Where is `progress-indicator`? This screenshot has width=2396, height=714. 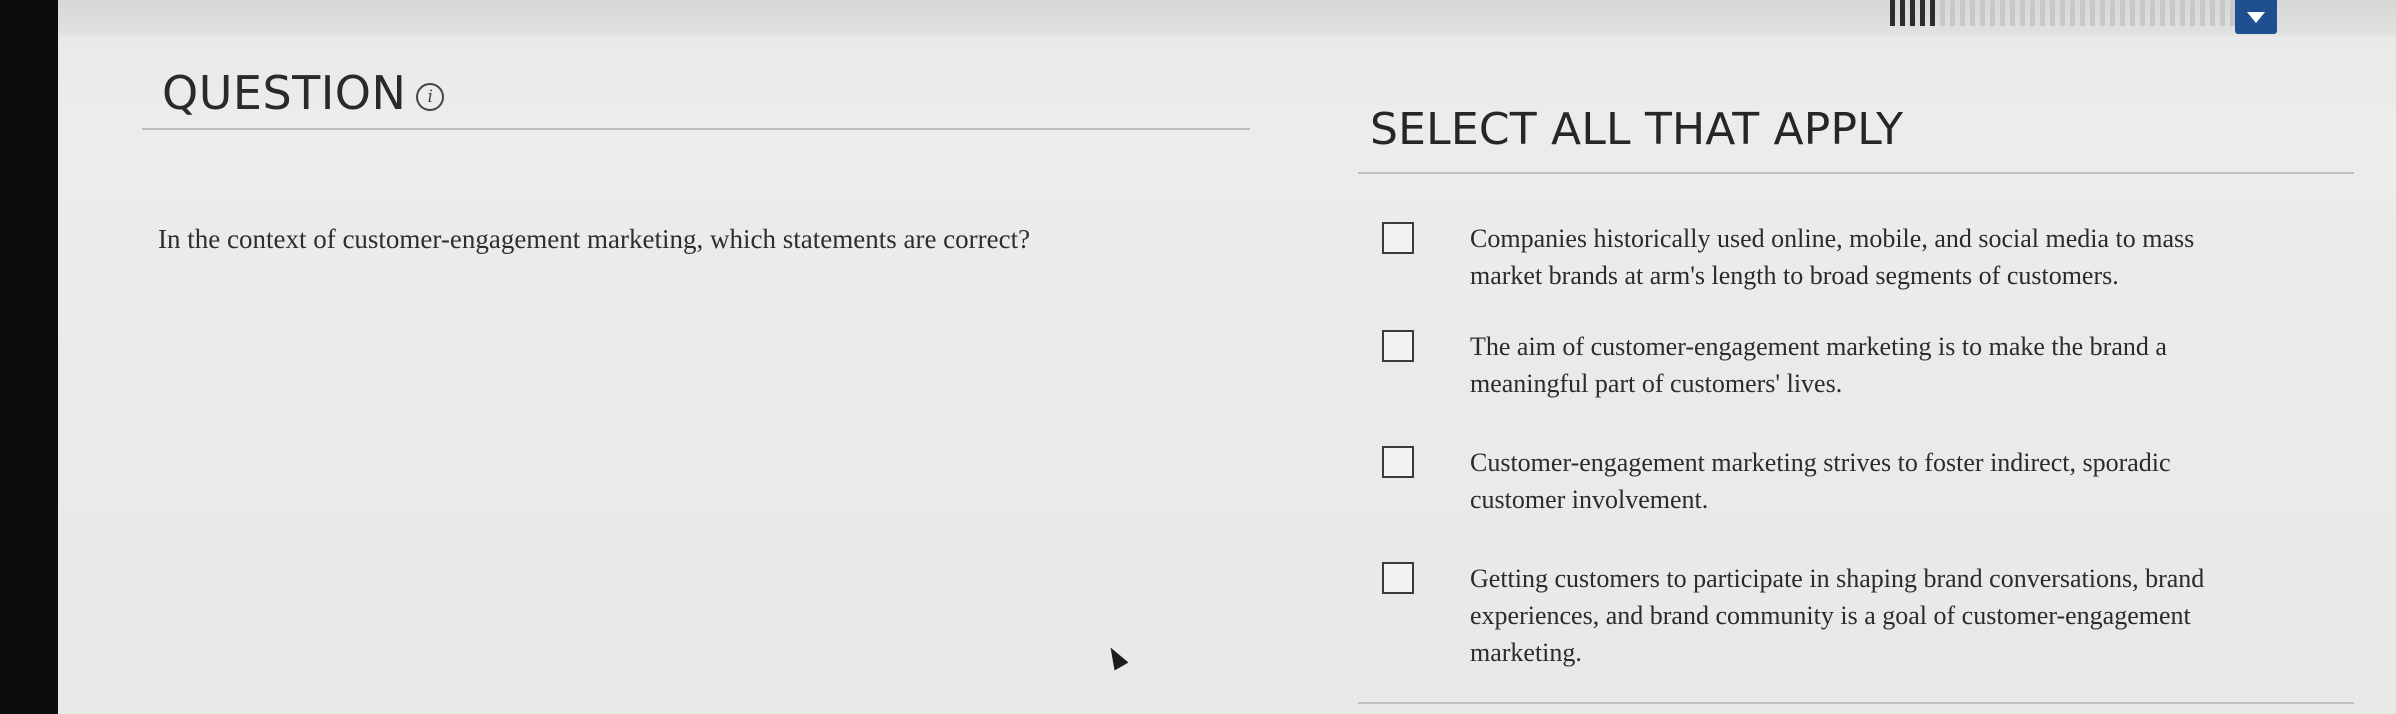 progress-indicator is located at coordinates (2080, 13).